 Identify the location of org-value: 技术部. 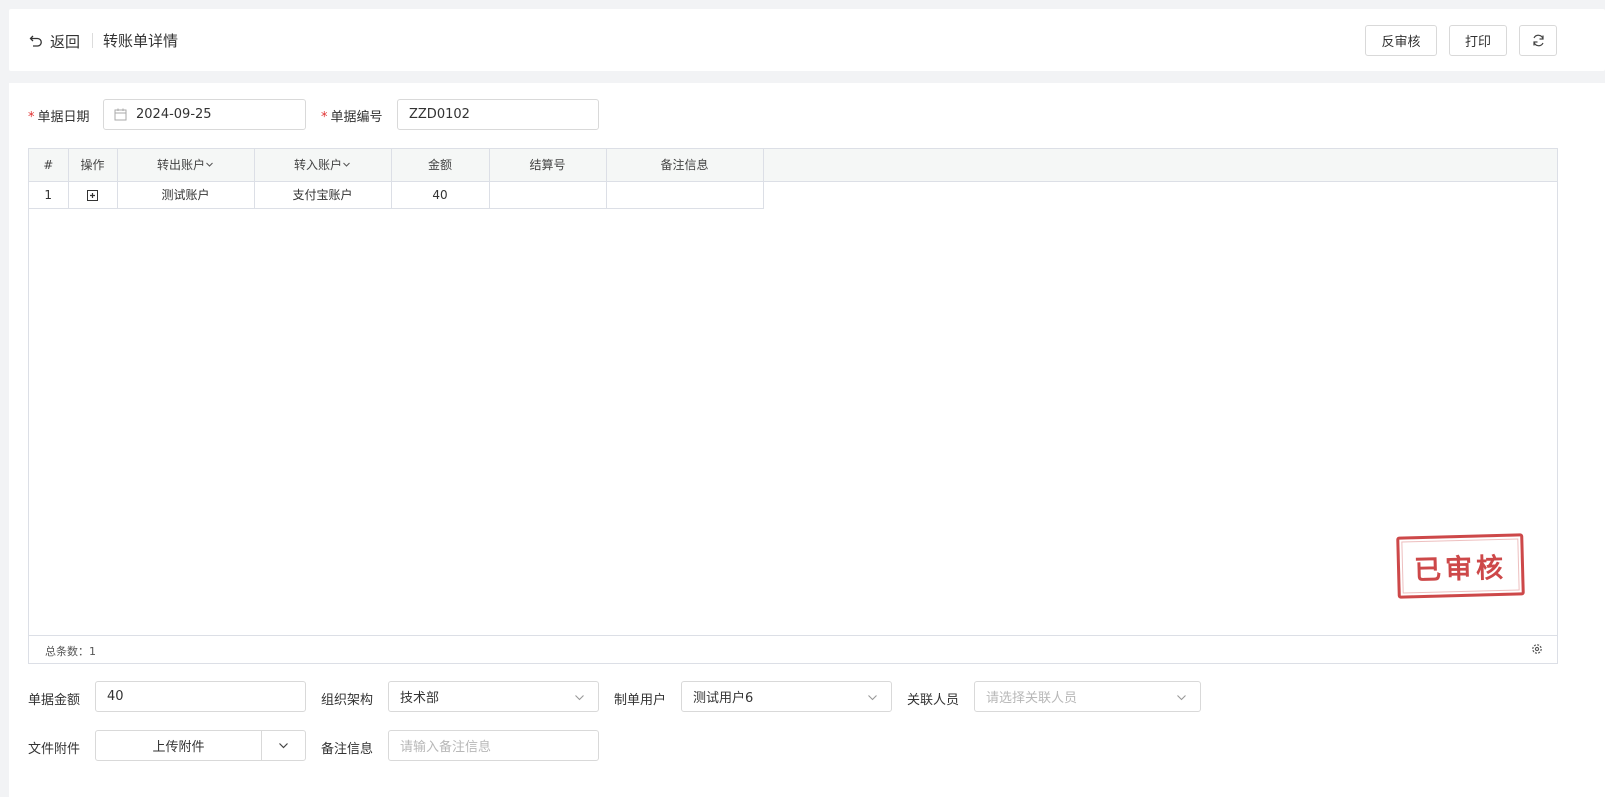
(420, 698).